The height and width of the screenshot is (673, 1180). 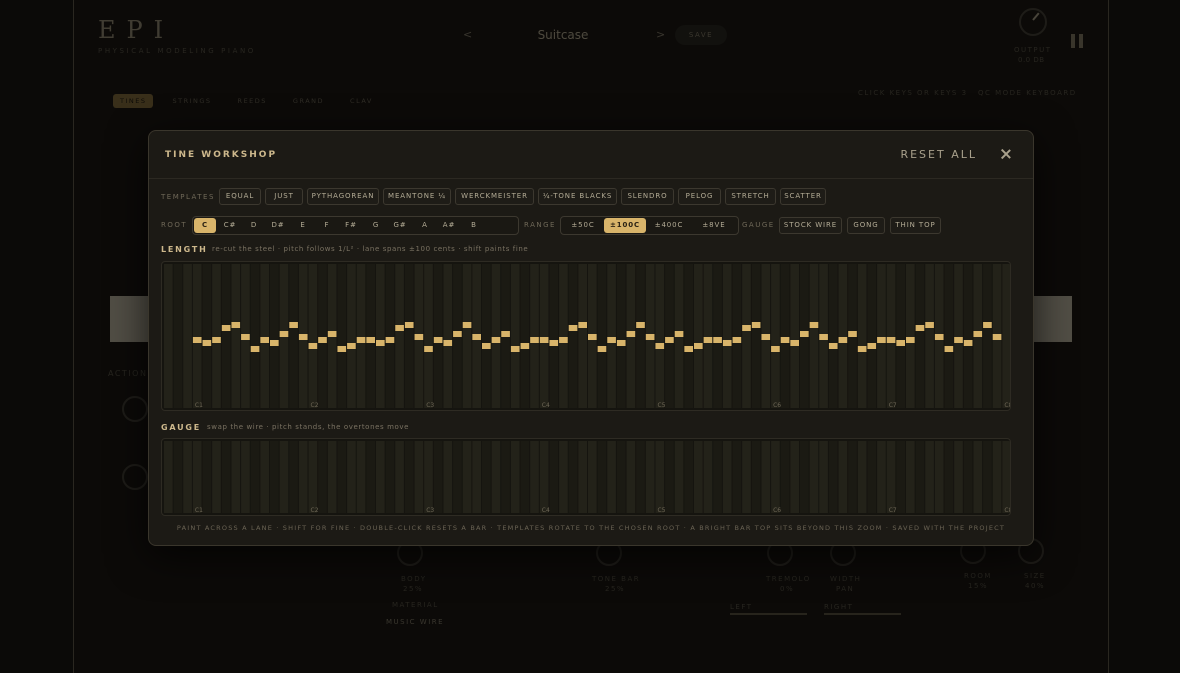 What do you see at coordinates (230, 225) in the screenshot?
I see `root-option-1: C#` at bounding box center [230, 225].